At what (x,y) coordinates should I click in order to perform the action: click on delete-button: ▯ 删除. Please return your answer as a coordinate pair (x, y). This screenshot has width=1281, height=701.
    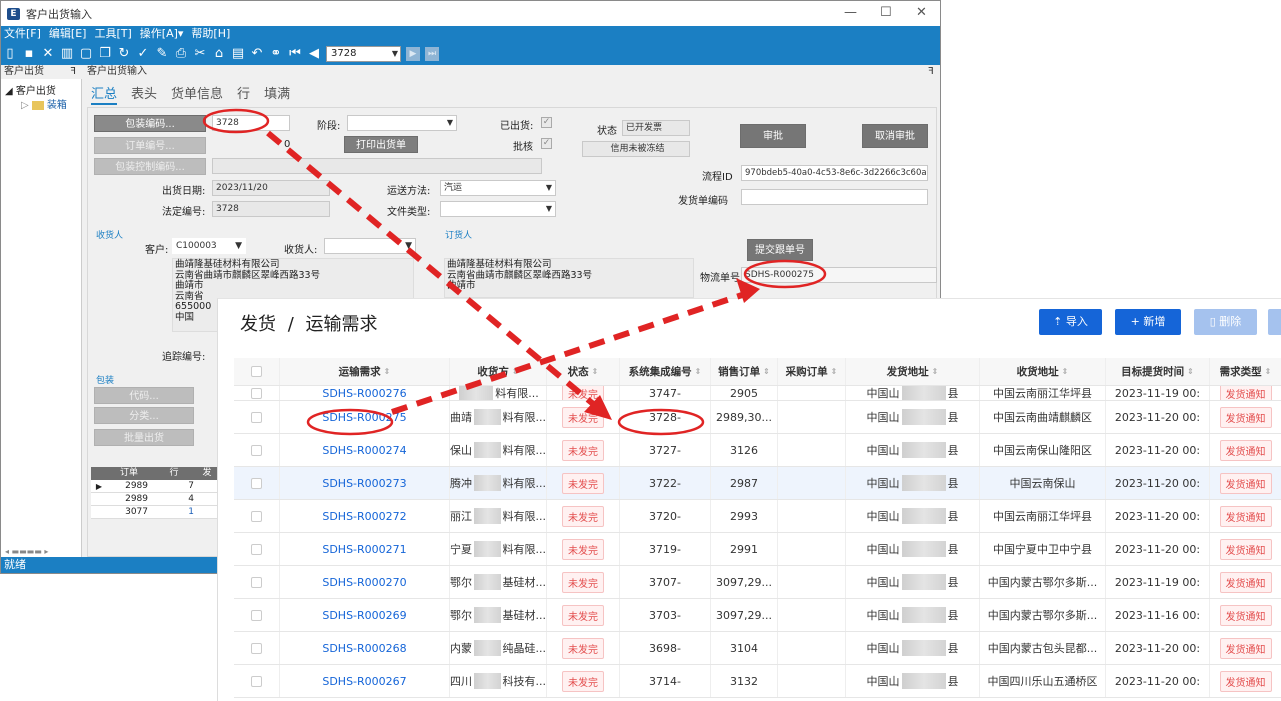
    Looking at the image, I should click on (1225, 322).